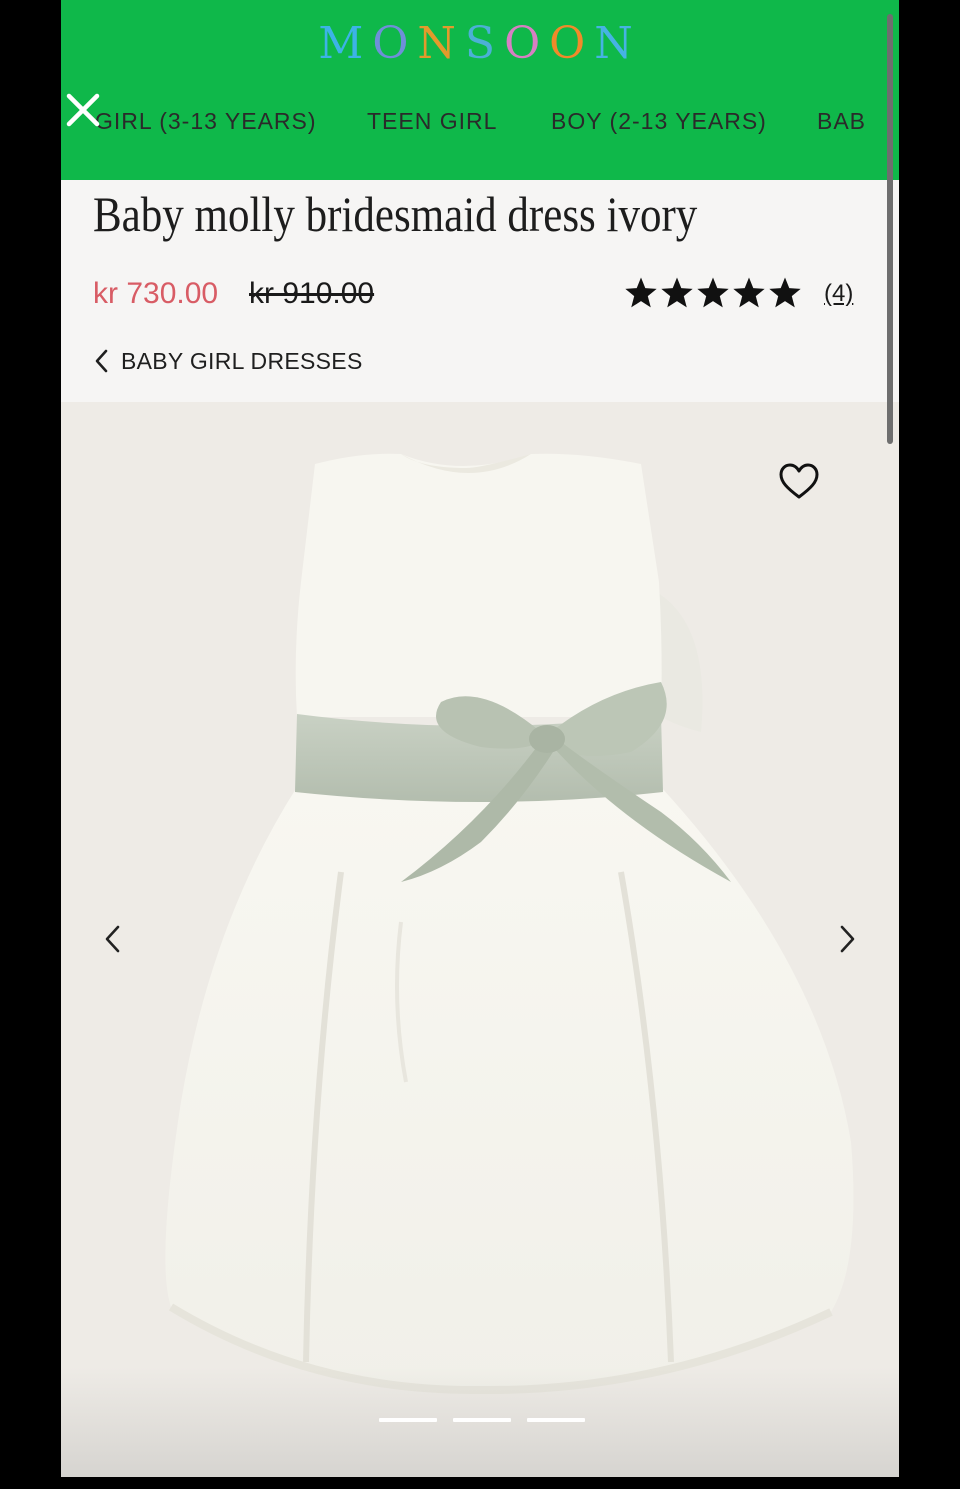 This screenshot has height=1489, width=960. I want to click on prev-image-button, so click(113, 939).